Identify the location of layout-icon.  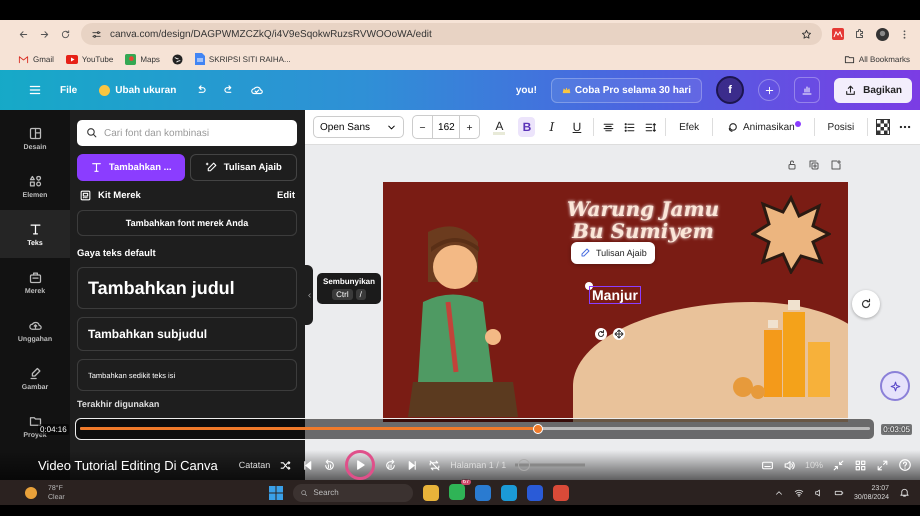
(35, 133).